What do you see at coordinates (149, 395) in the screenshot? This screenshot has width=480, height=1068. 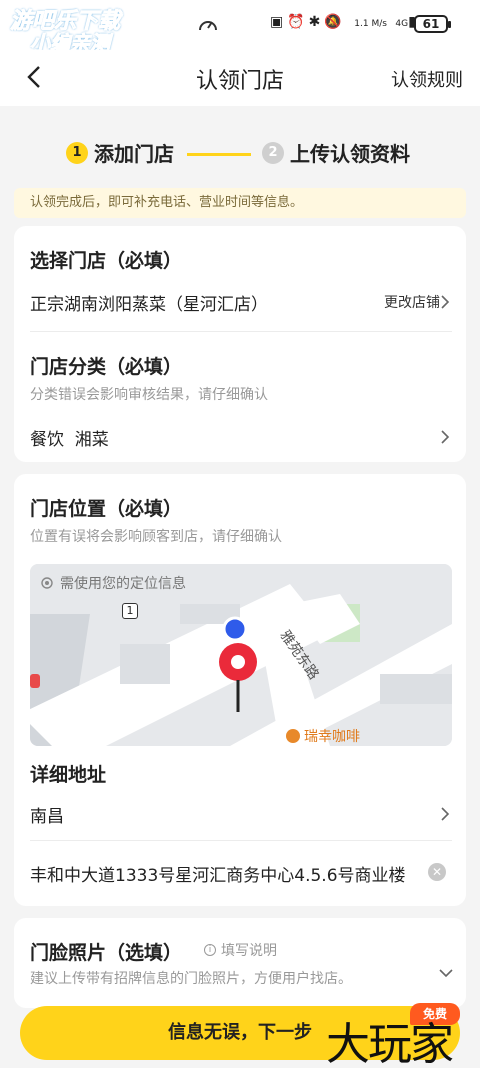 I see `category-hint: 分类错误会影响审核结果，请仔细确认` at bounding box center [149, 395].